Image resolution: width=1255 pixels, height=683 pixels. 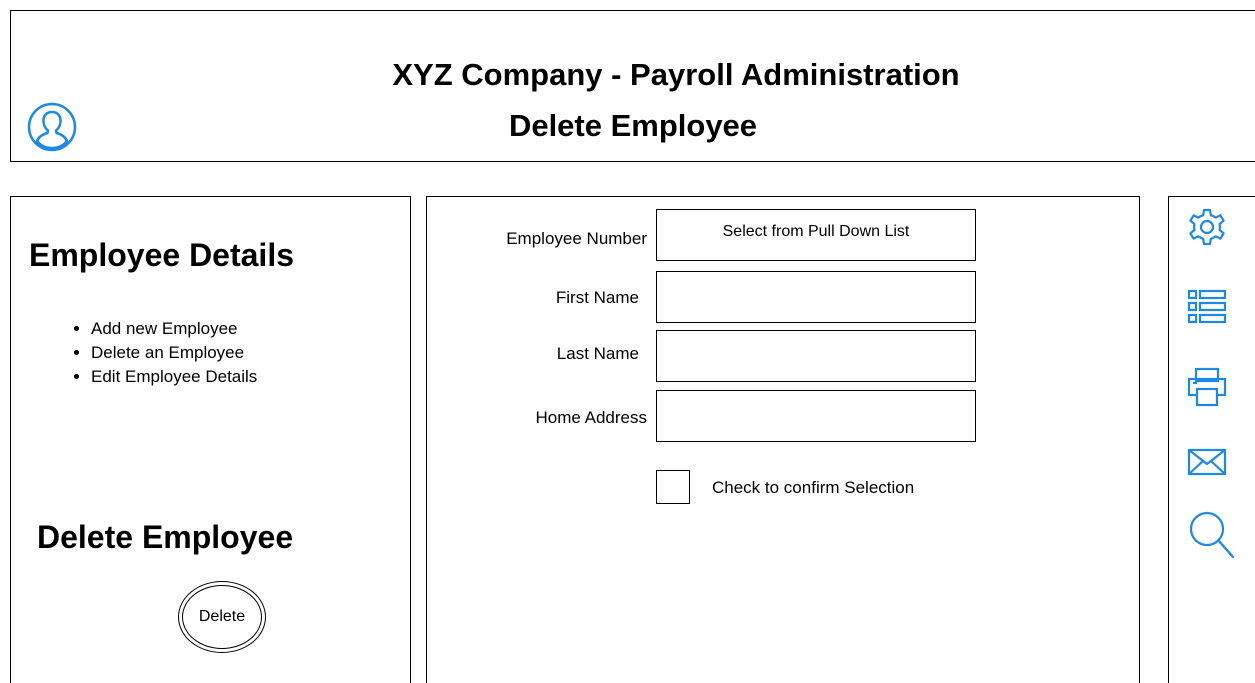 What do you see at coordinates (813, 487) in the screenshot?
I see `confirm-selection-label: Check to confirm Selection` at bounding box center [813, 487].